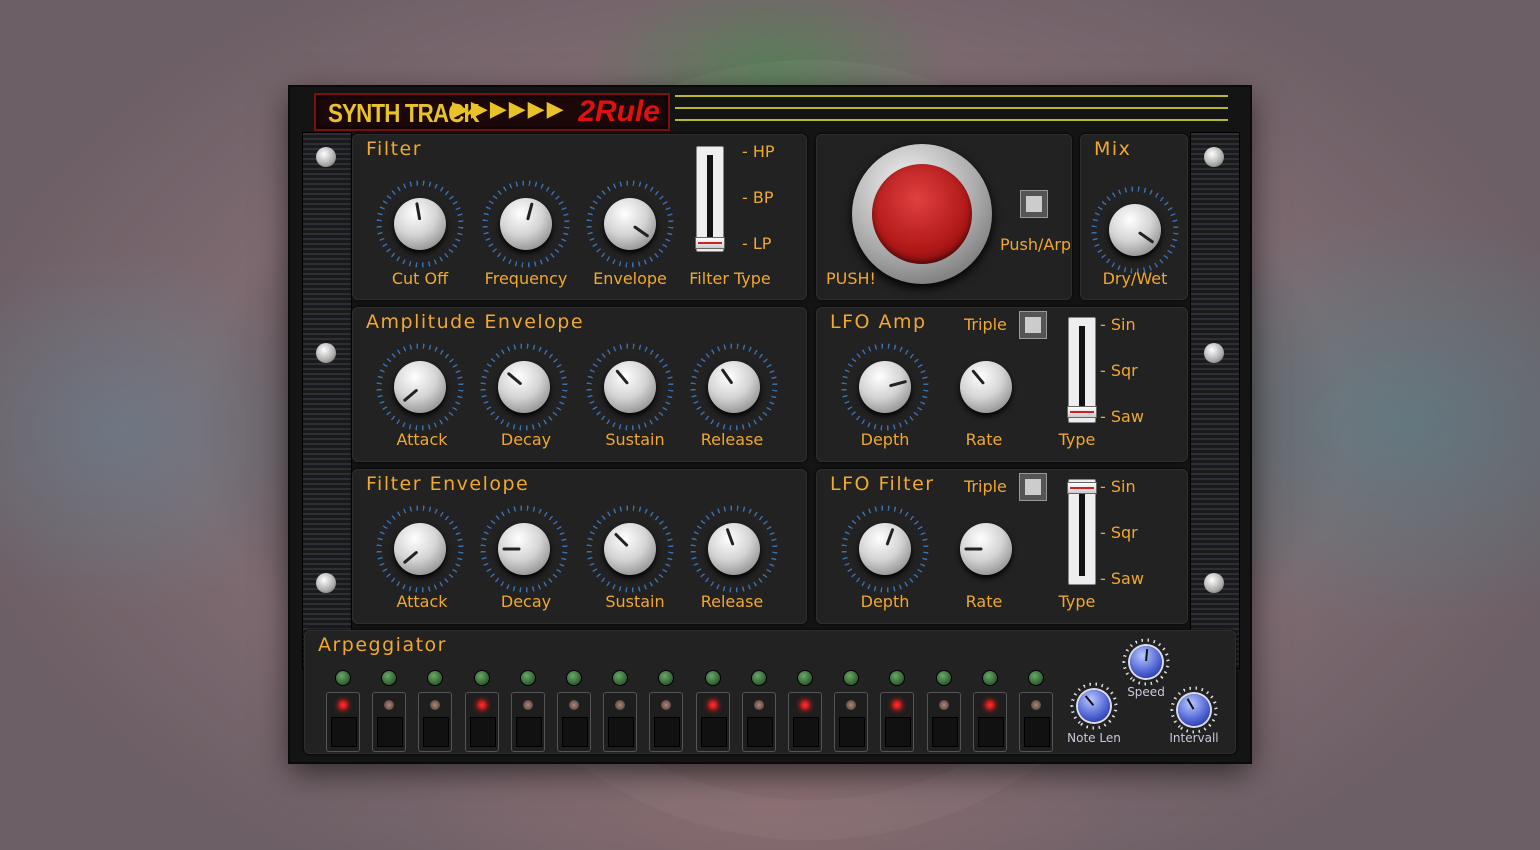 Image resolution: width=1540 pixels, height=850 pixels. Describe the element at coordinates (524, 549) in the screenshot. I see `fenv-decay-knob` at that location.